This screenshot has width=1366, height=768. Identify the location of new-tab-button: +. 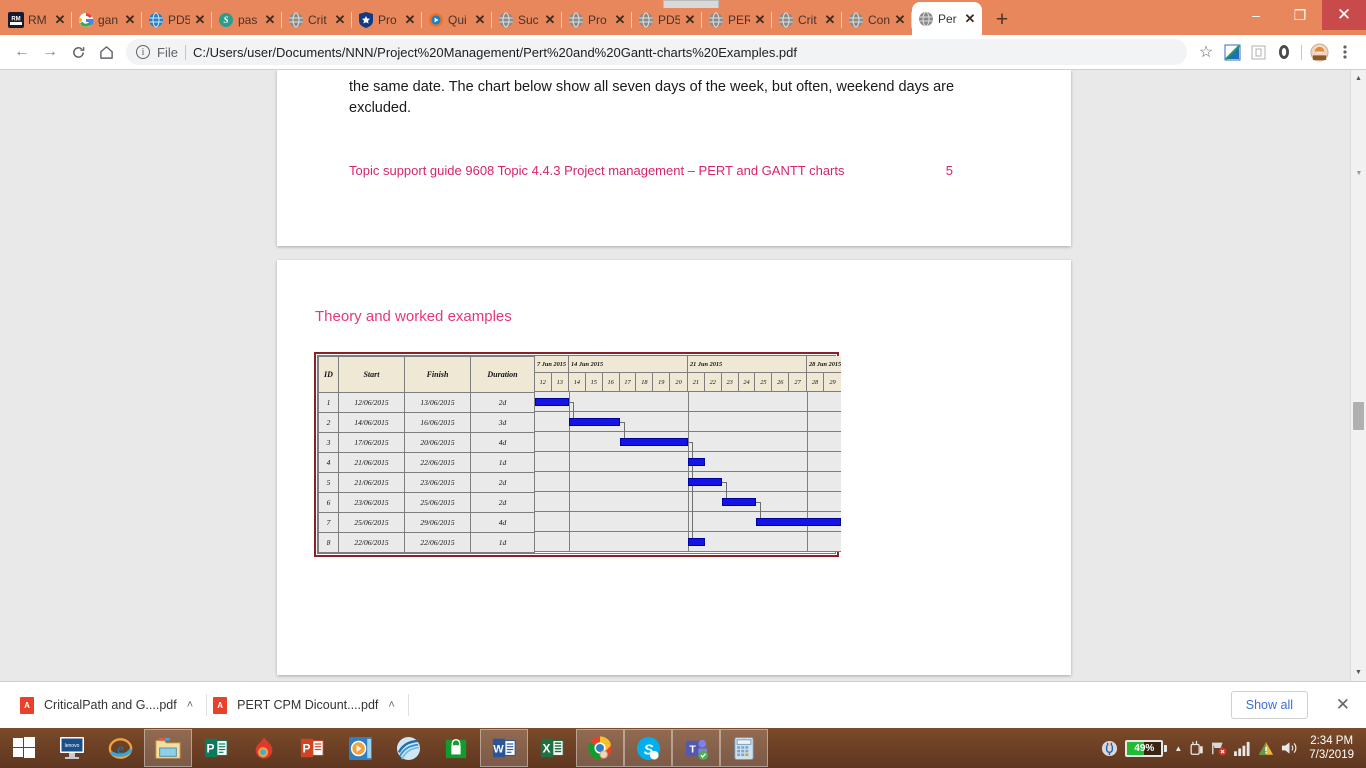
(1002, 20).